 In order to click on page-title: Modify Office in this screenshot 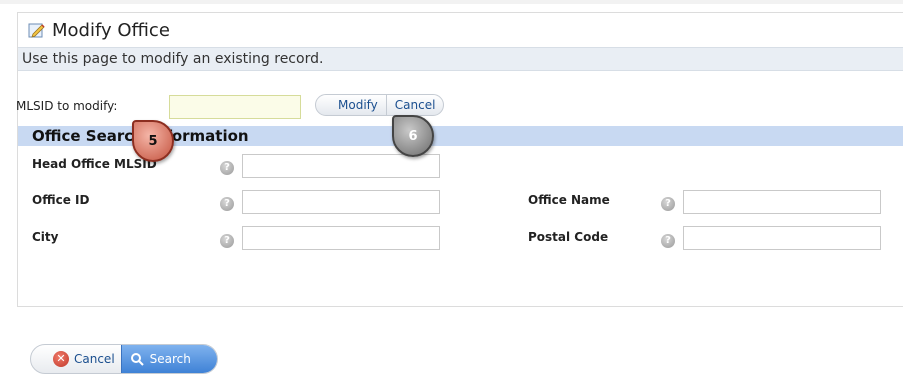, I will do `click(111, 30)`.